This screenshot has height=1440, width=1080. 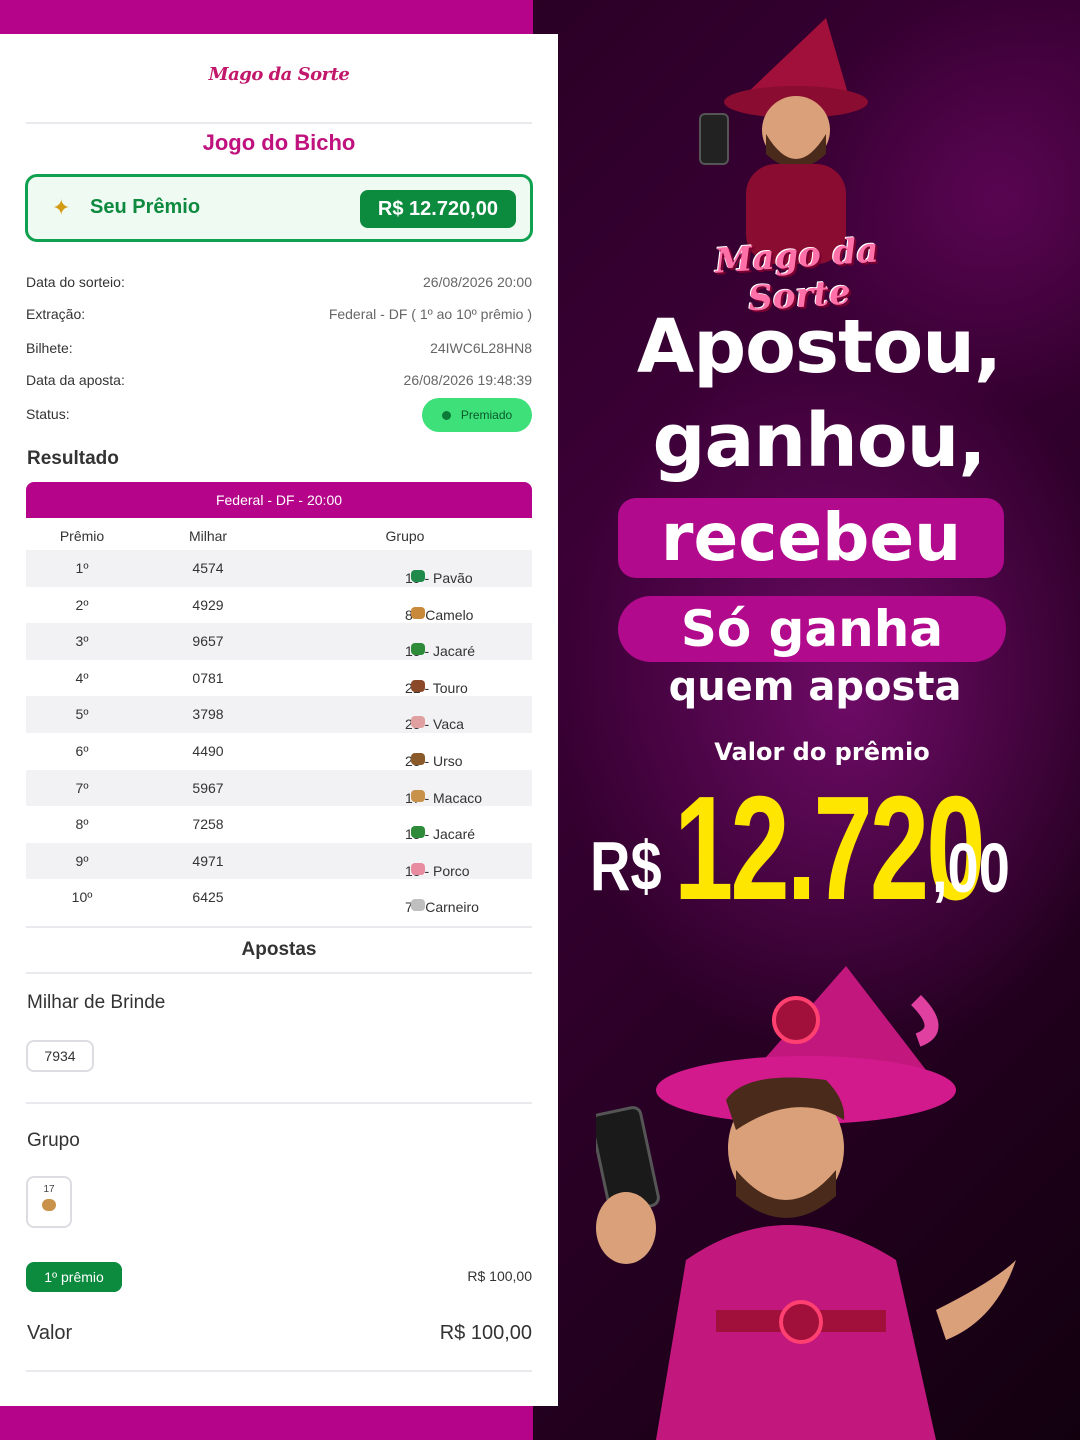 What do you see at coordinates (82, 824) in the screenshot?
I see `prize-position-cell: 8º` at bounding box center [82, 824].